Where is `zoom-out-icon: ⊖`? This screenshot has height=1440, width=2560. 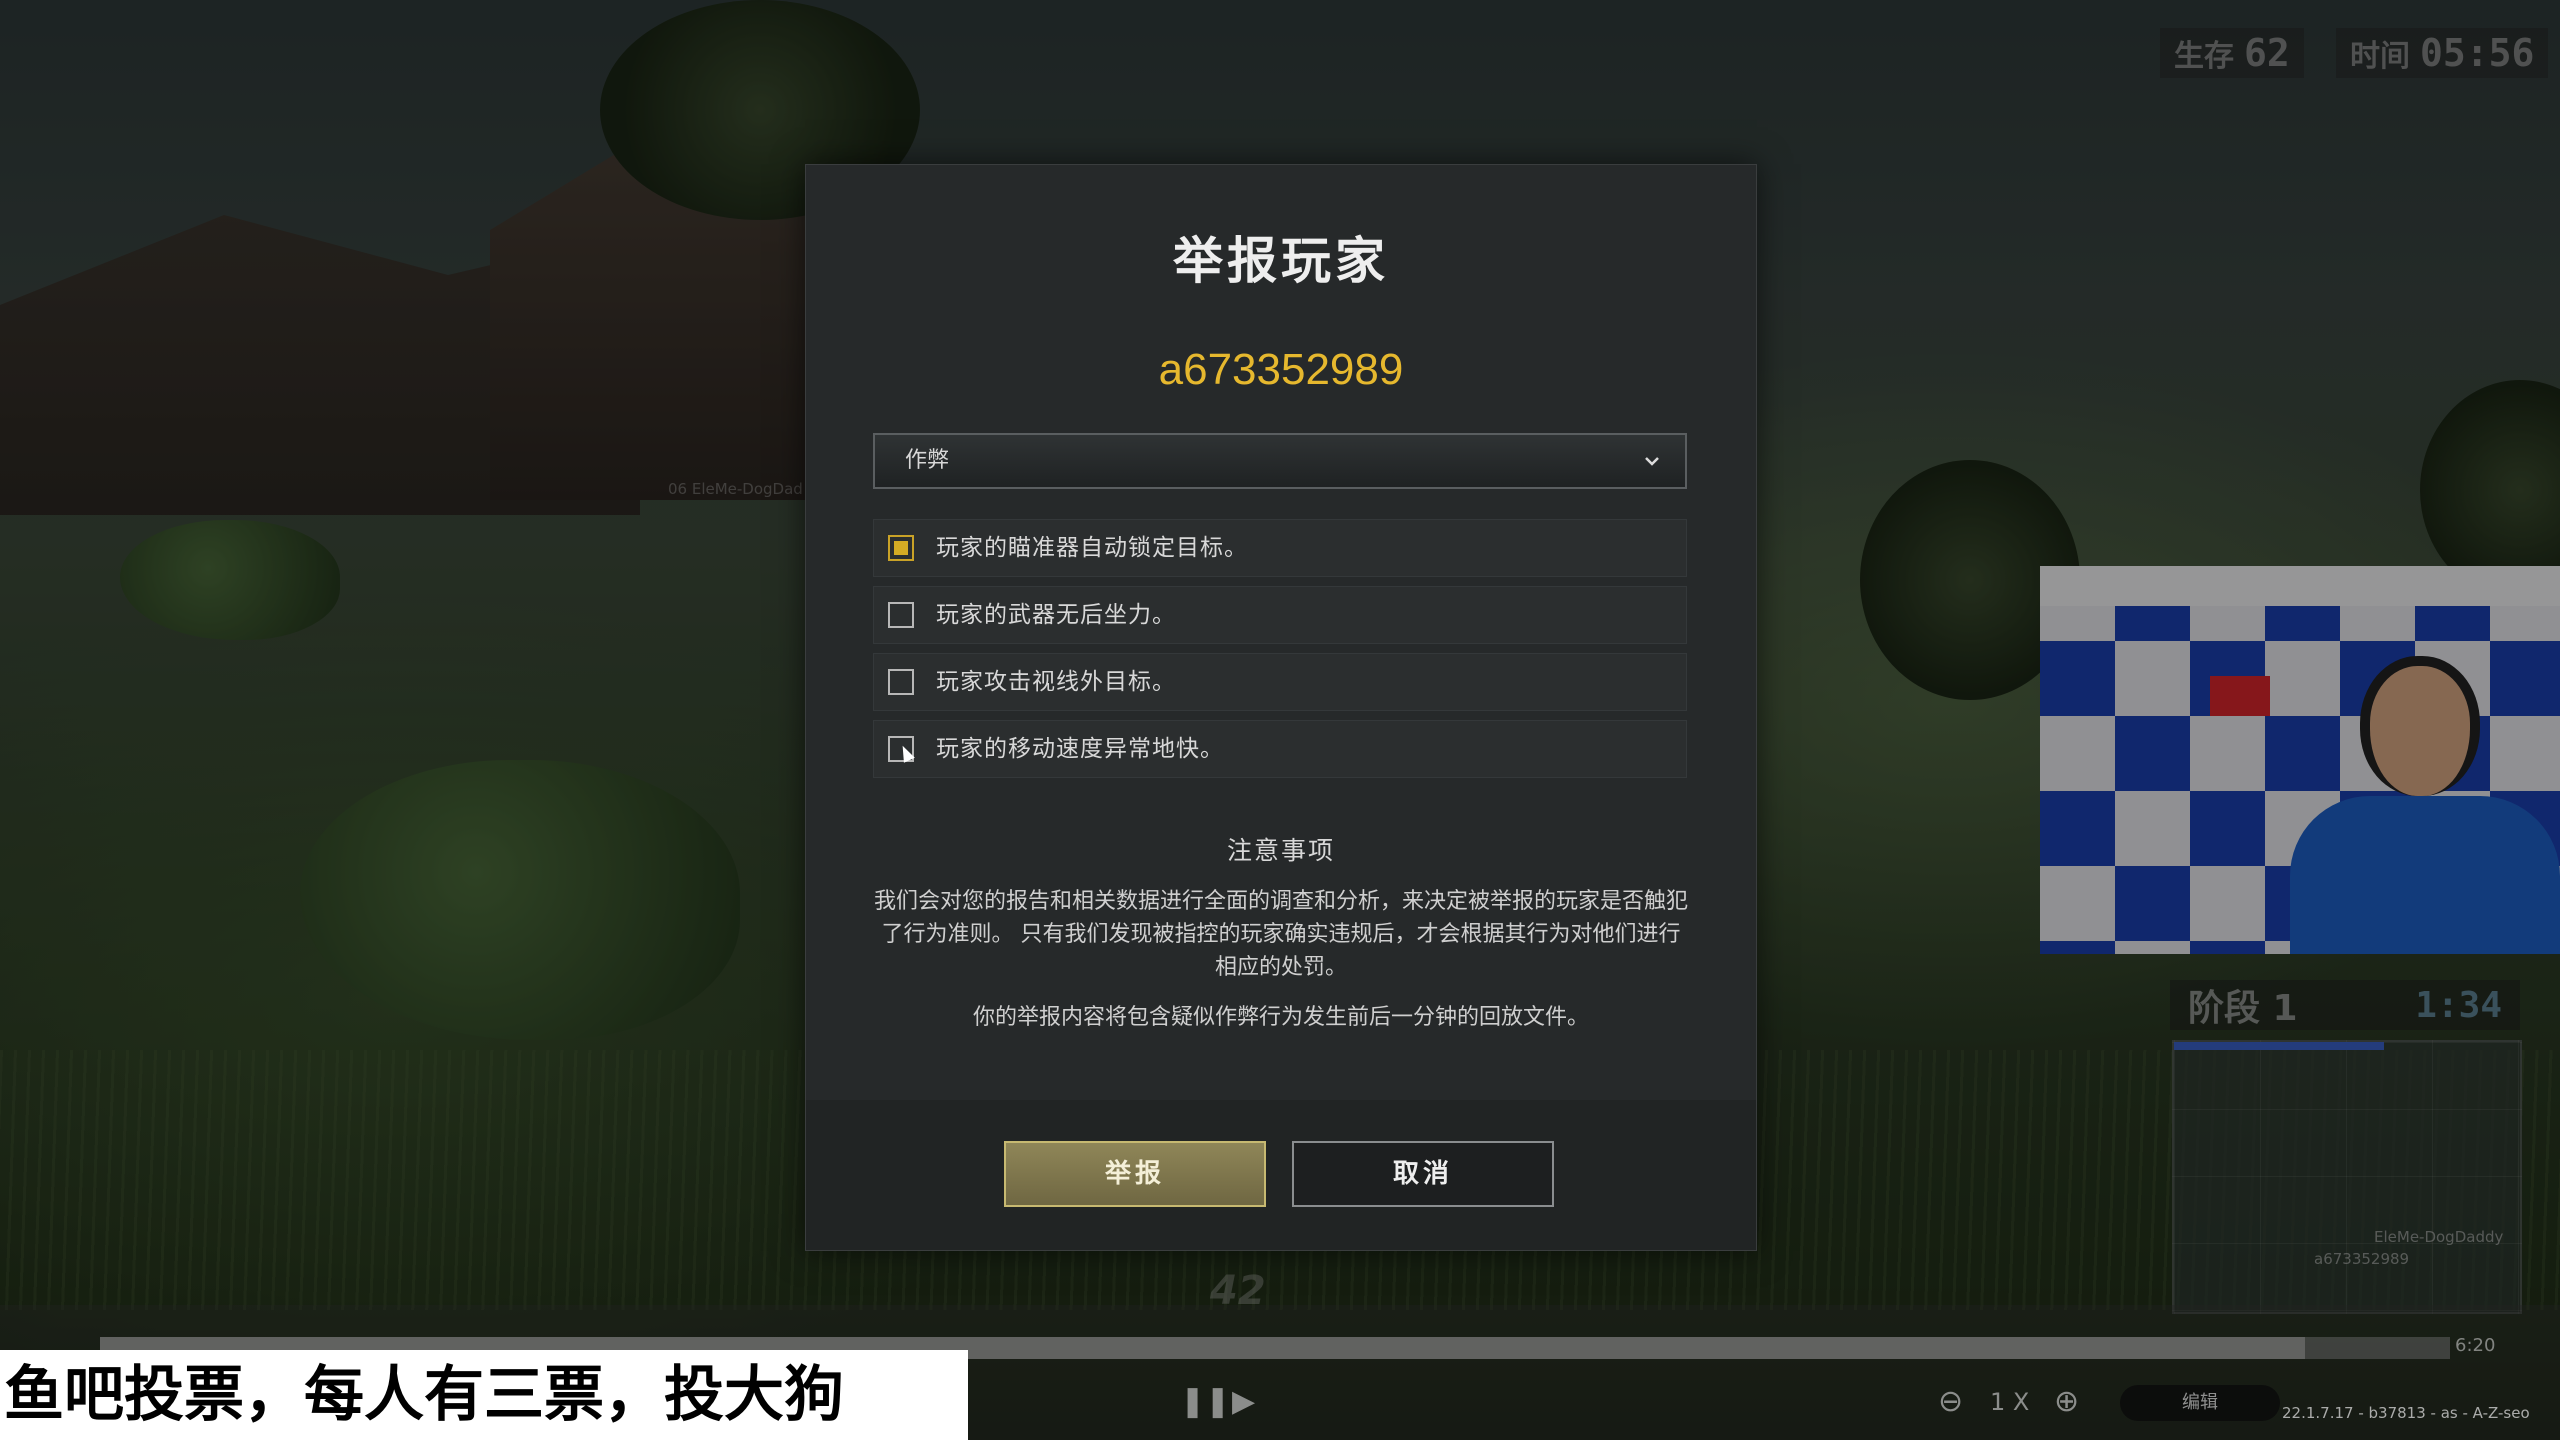
zoom-out-icon: ⊖ is located at coordinates (1950, 1401).